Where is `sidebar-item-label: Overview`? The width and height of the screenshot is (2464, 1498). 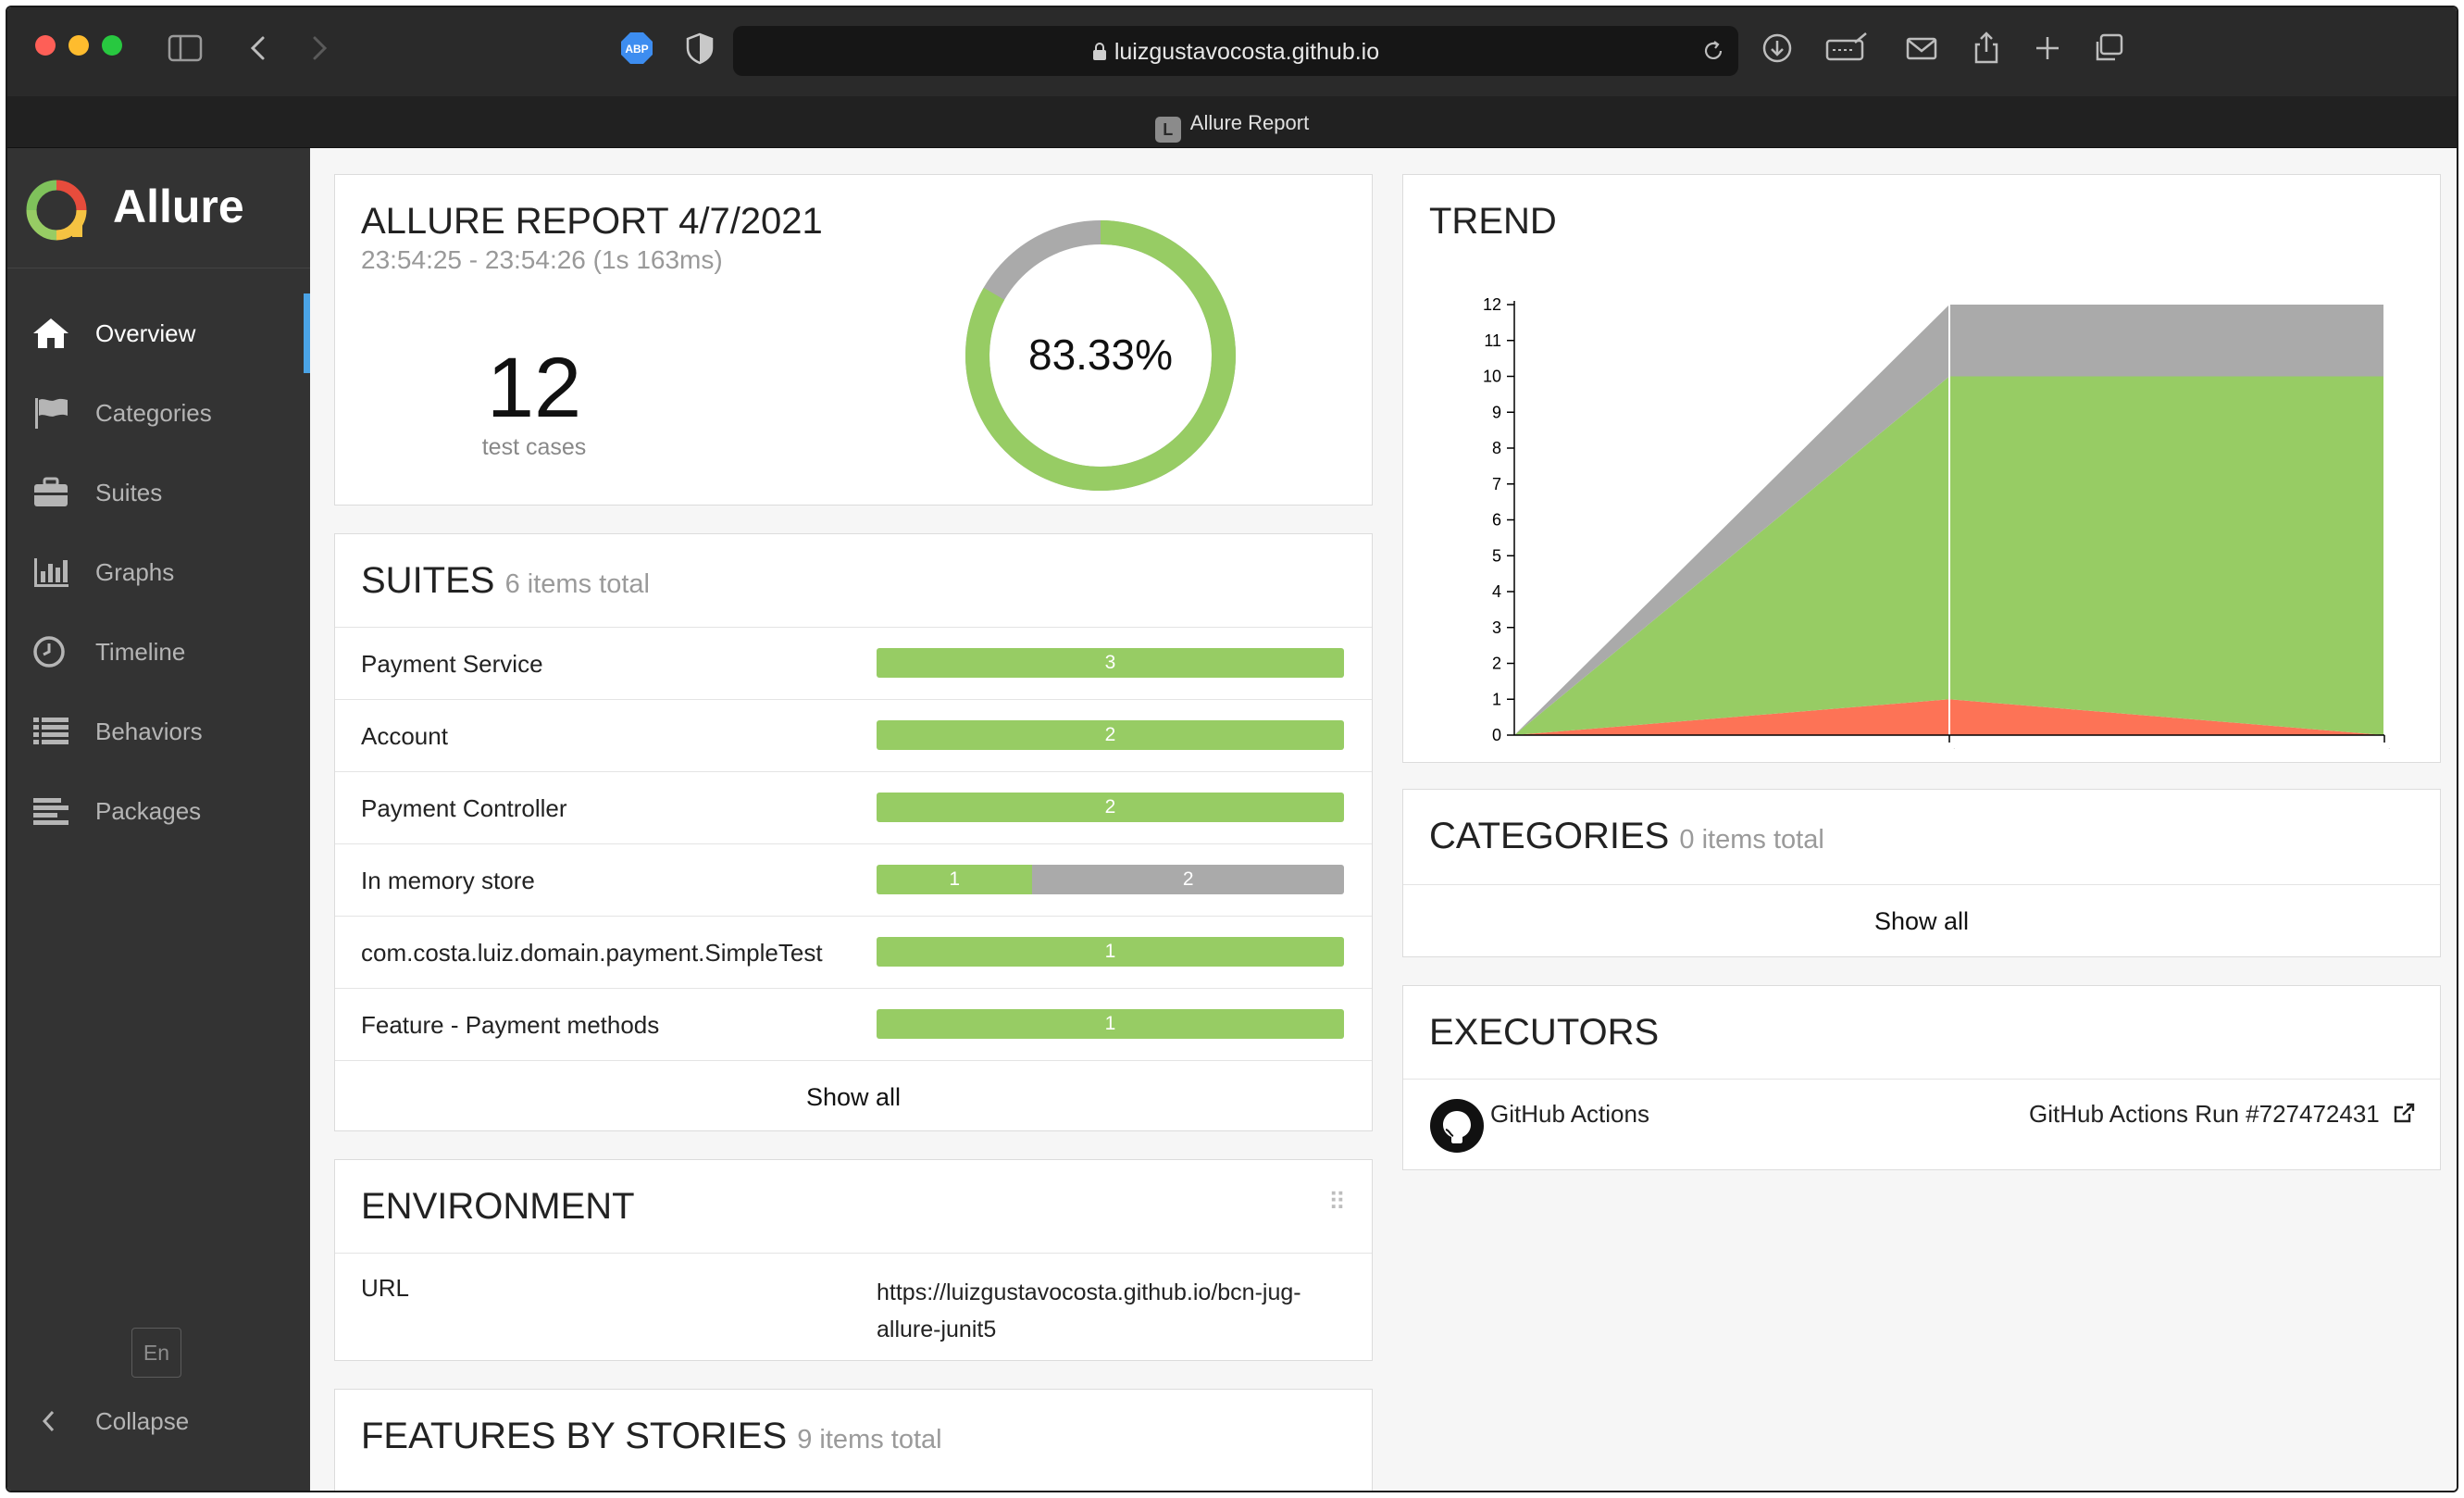
sidebar-item-label: Overview is located at coordinates (145, 333).